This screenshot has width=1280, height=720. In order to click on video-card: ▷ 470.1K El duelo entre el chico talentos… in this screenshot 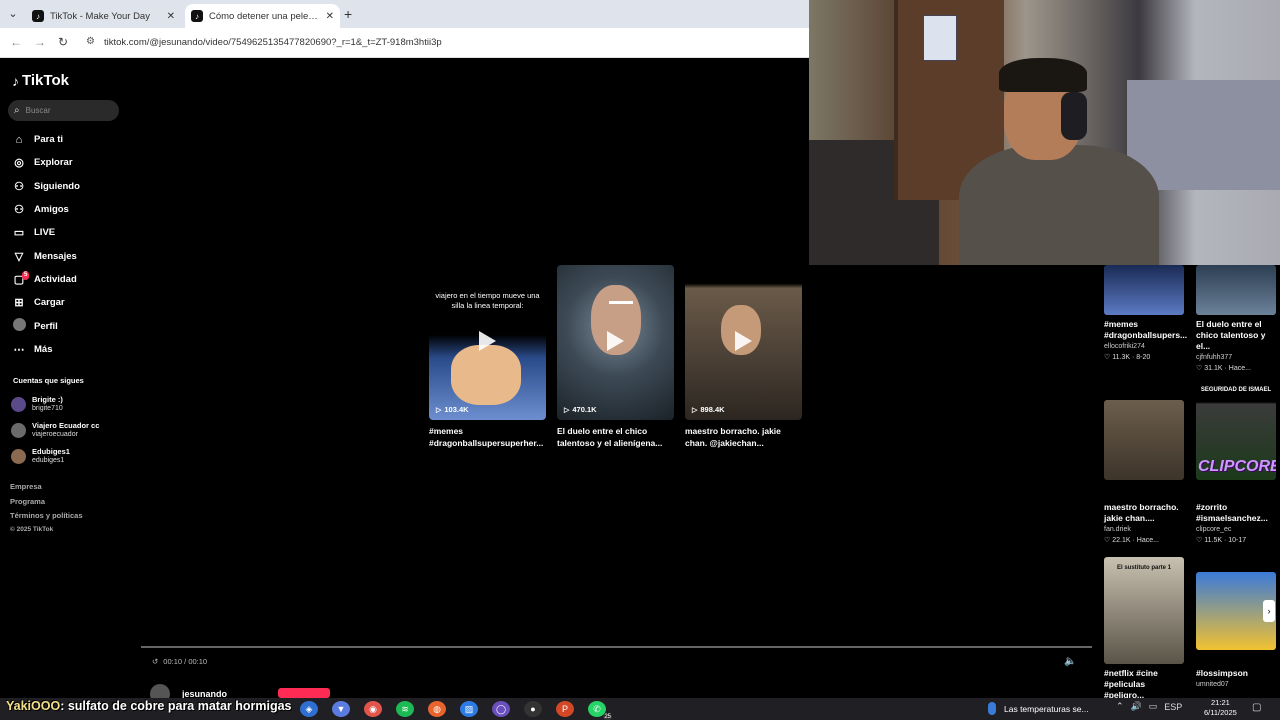, I will do `click(615, 357)`.